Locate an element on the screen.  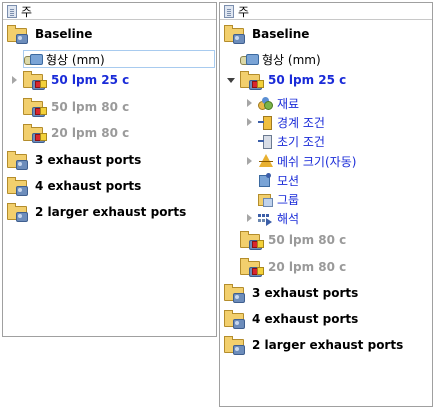
groups-icon is located at coordinates (265, 199).